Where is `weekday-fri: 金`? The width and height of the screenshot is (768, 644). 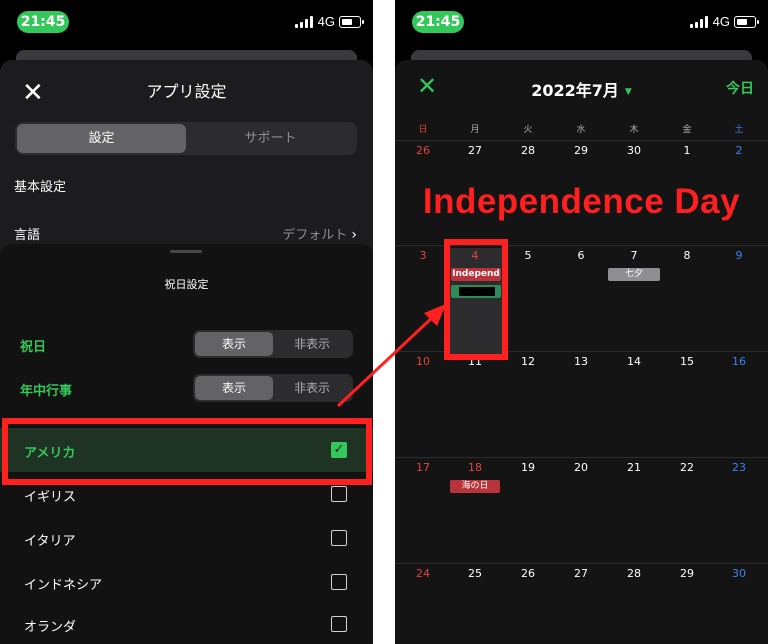
weekday-fri: 金 is located at coordinates (687, 130).